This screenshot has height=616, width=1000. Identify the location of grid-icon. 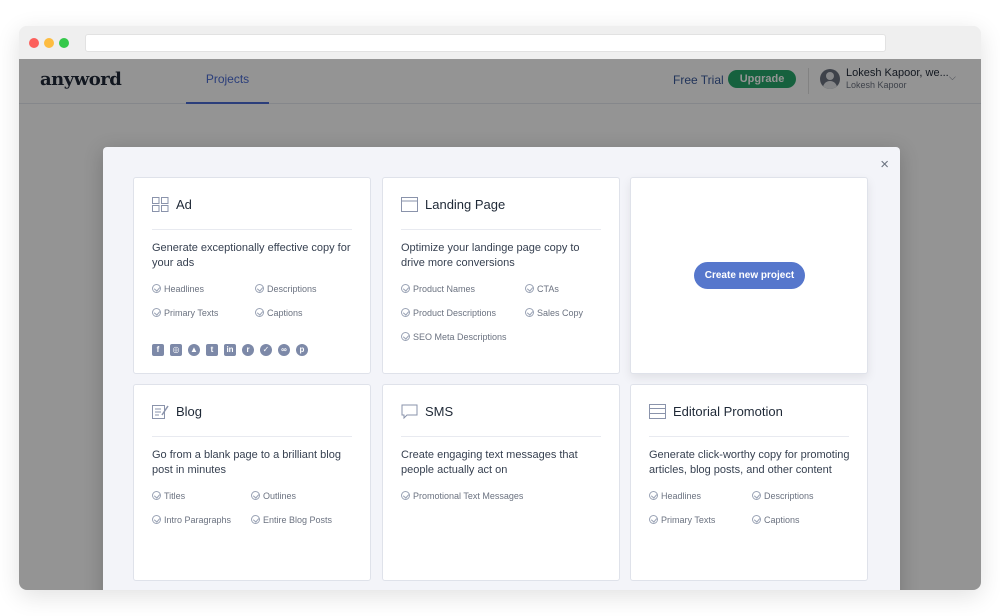
(160, 204).